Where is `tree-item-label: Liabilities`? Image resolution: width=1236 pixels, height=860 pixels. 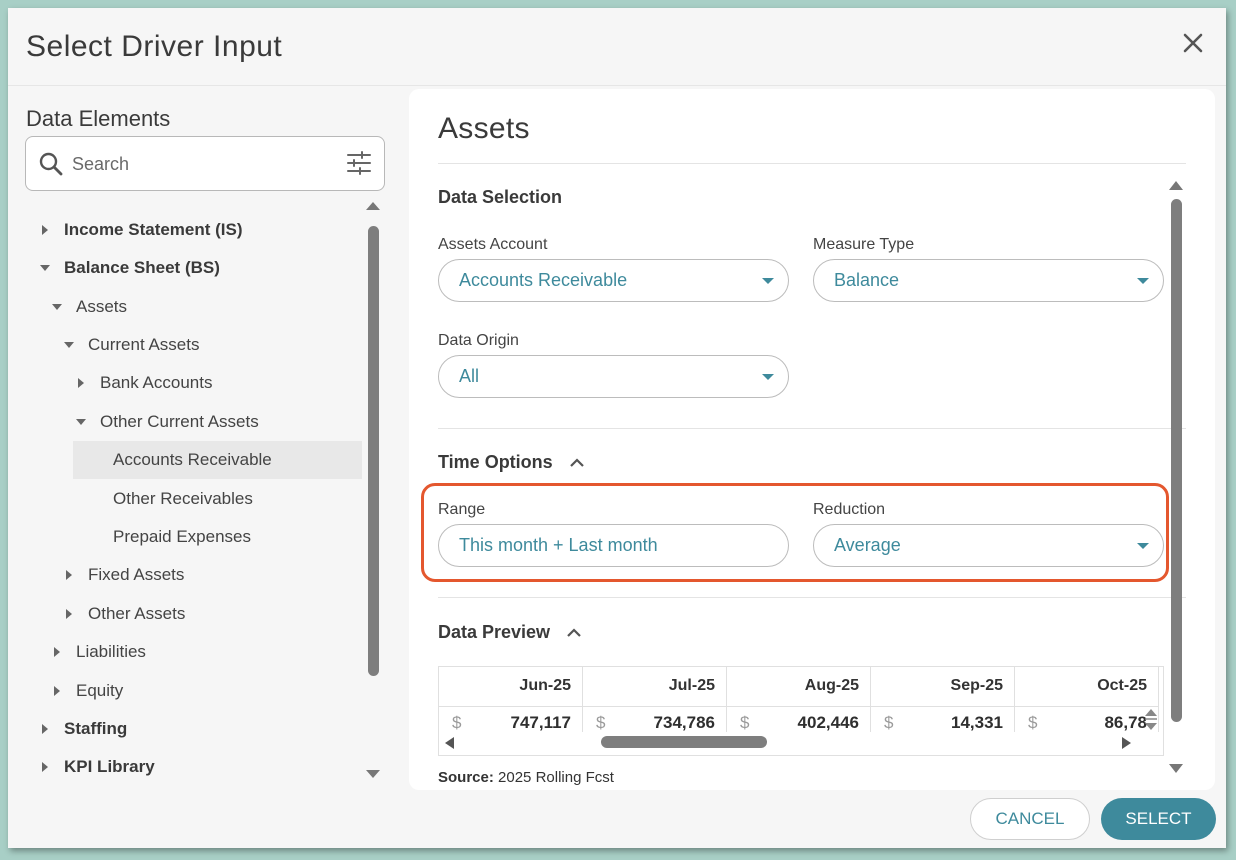
tree-item-label: Liabilities is located at coordinates (111, 651).